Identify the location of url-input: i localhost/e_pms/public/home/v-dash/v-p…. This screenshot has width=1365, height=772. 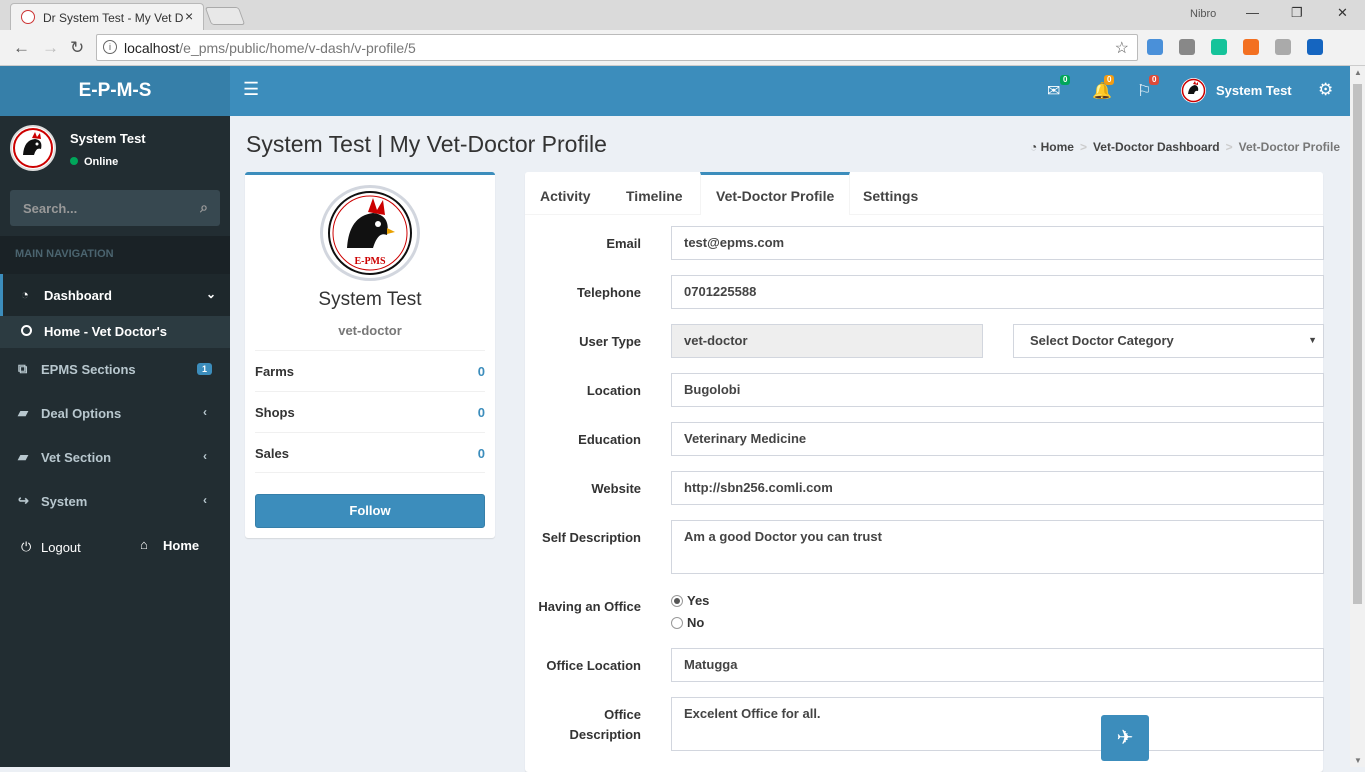
(617, 47).